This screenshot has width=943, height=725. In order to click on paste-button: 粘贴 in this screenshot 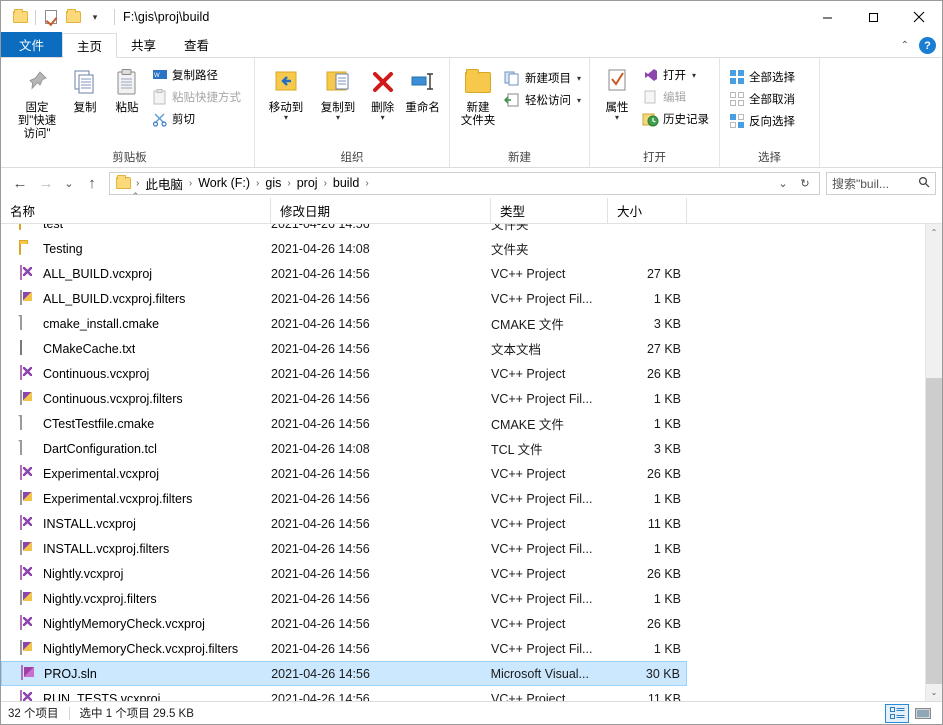, I will do `click(127, 88)`.